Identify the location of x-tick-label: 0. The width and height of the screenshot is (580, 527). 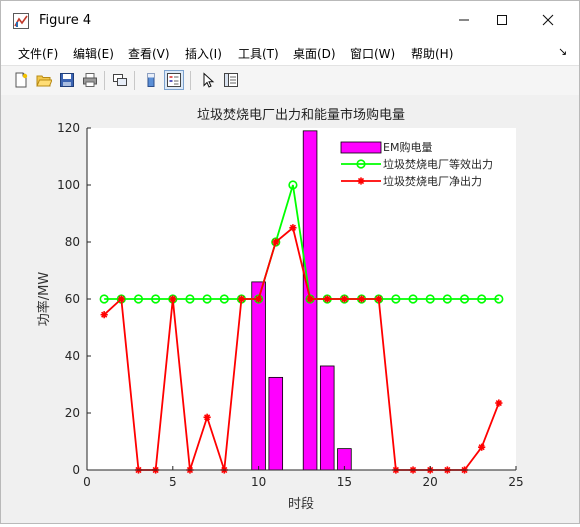
(87, 482).